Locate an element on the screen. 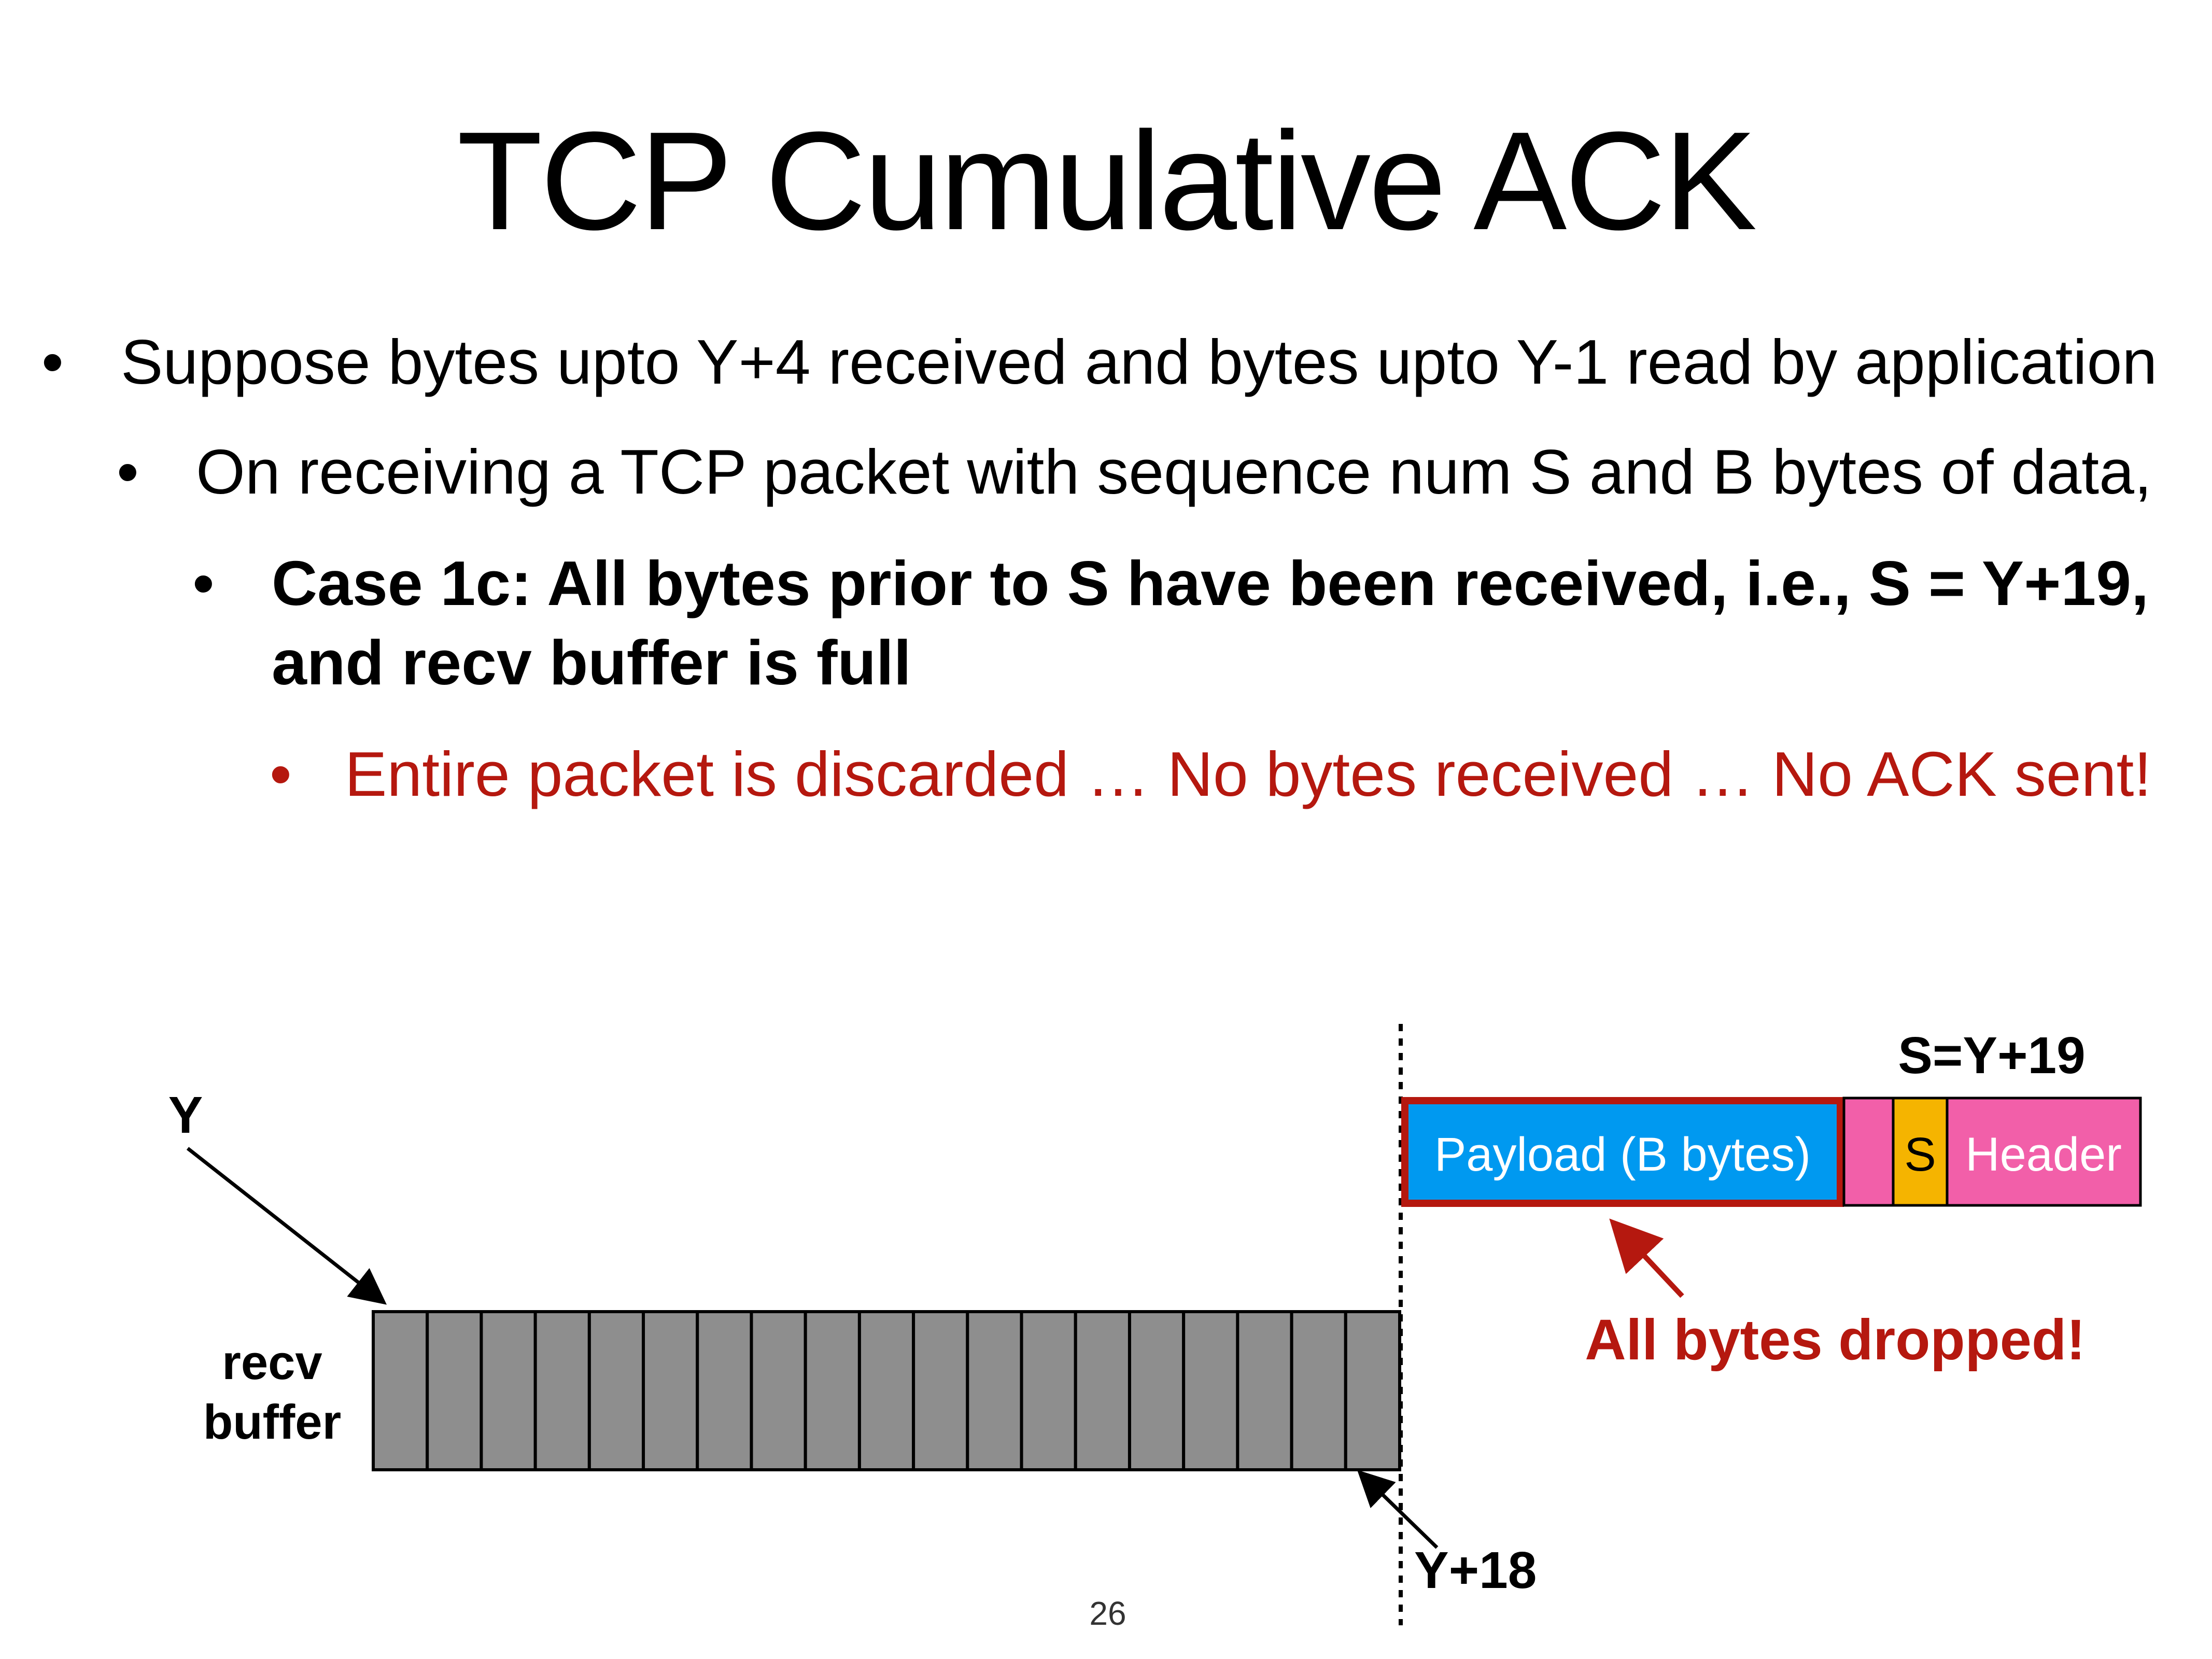 The height and width of the screenshot is (1659, 2212). recv-buffer-cells is located at coordinates (887, 1391).